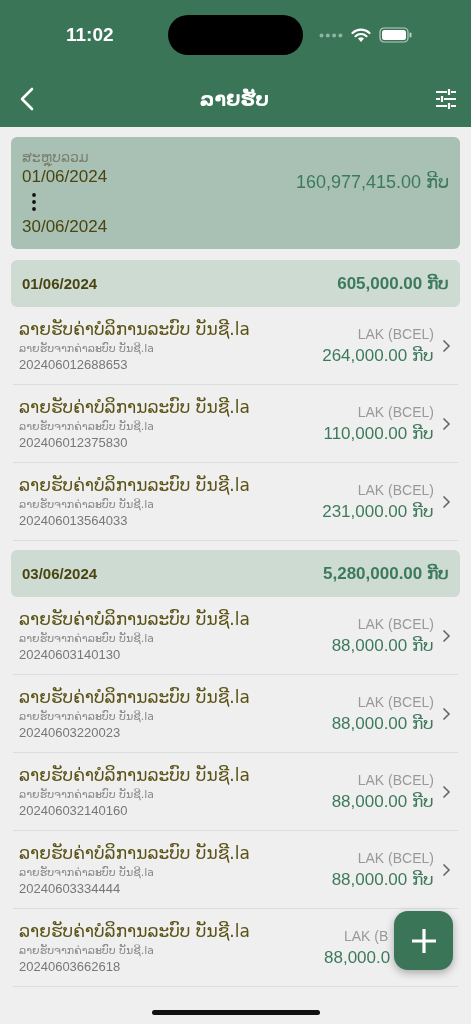 This screenshot has height=1024, width=471. I want to click on wifi-icon, so click(361, 35).